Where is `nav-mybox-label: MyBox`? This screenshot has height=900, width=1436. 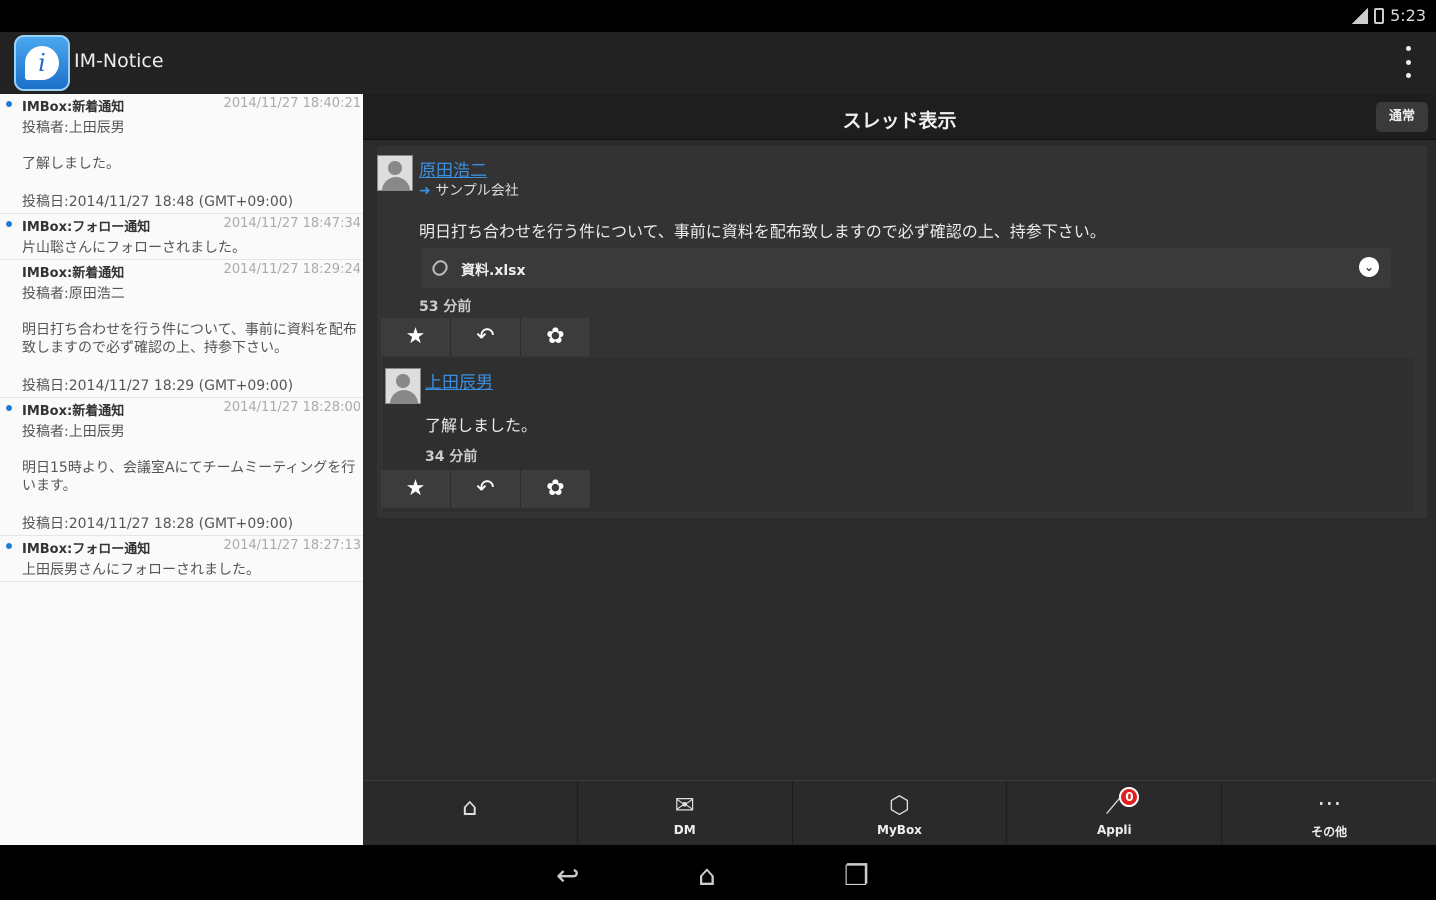 nav-mybox-label: MyBox is located at coordinates (899, 830).